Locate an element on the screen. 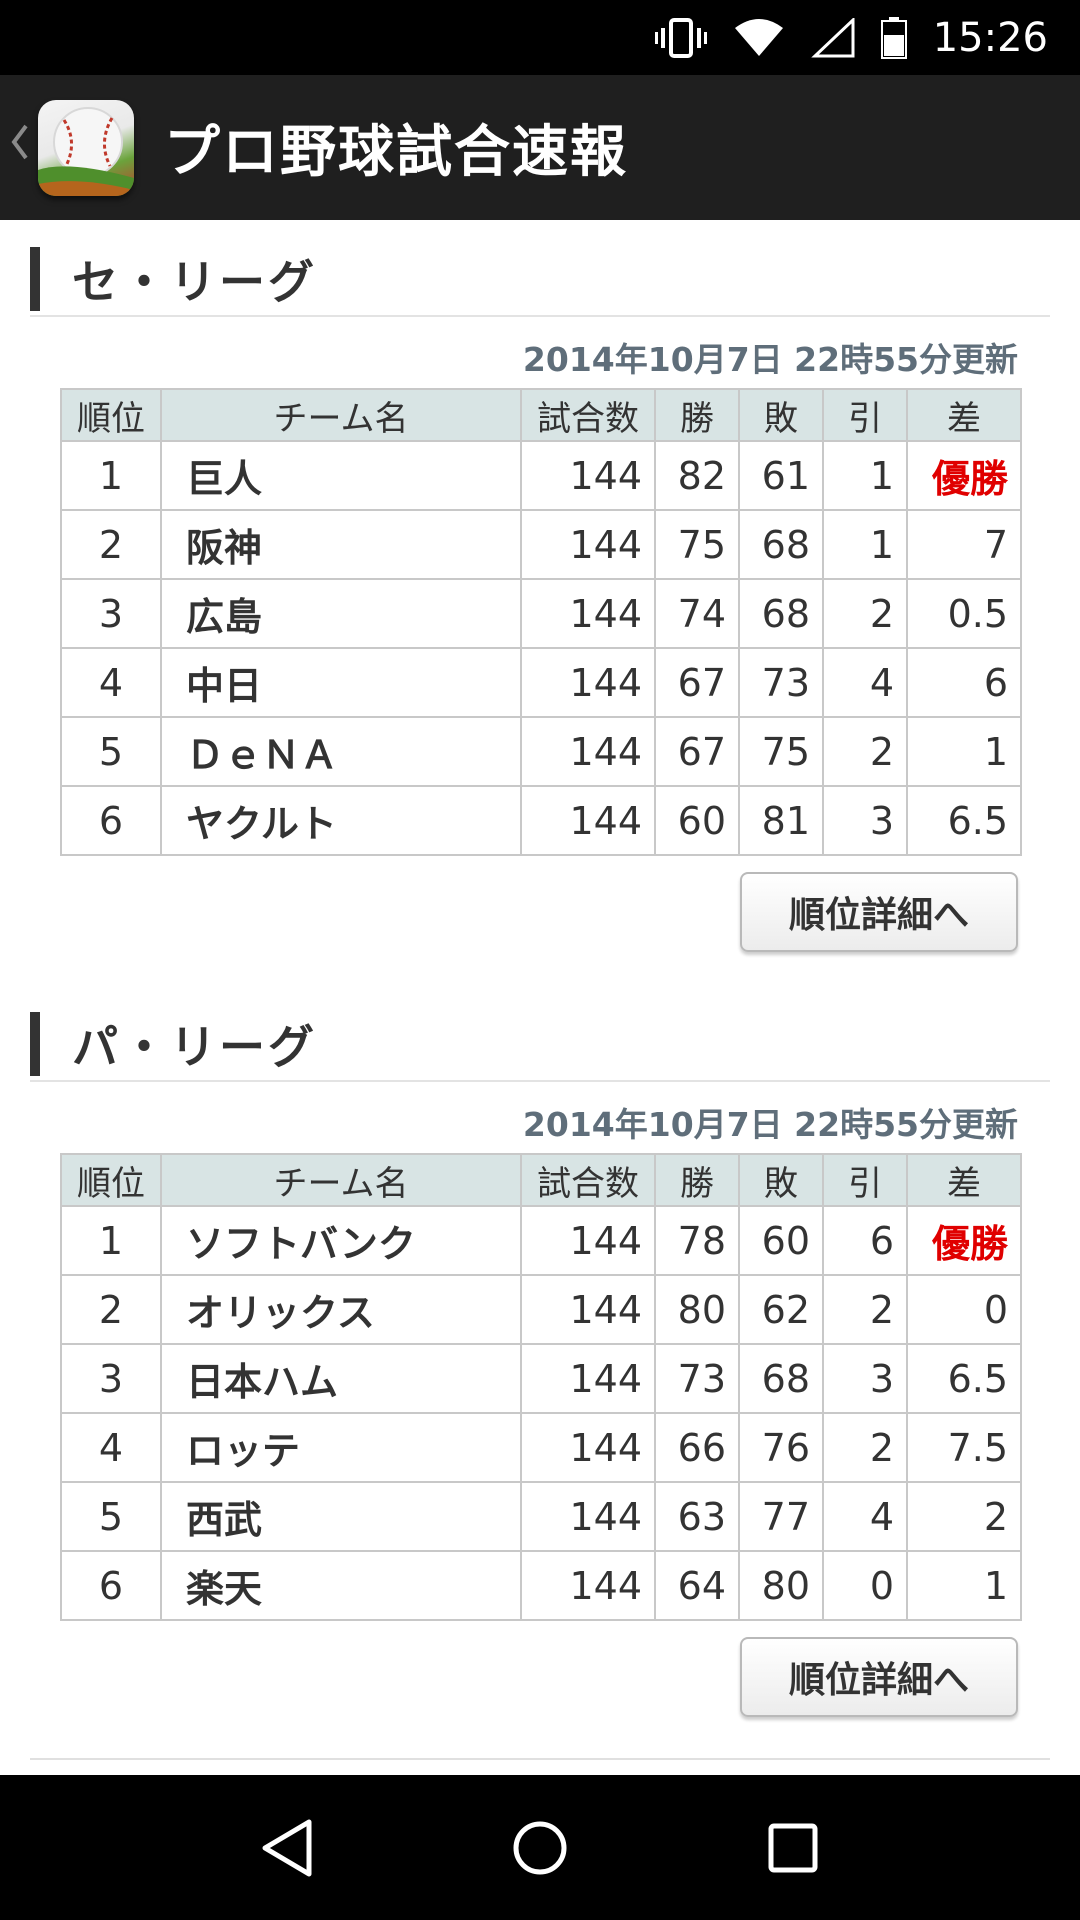  losses-cell: 61 is located at coordinates (781, 475).